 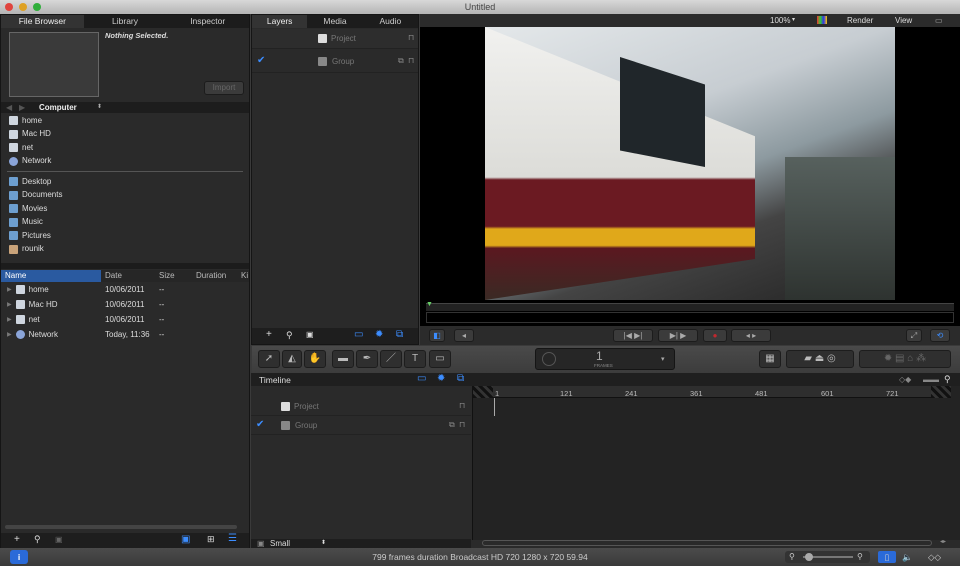 What do you see at coordinates (125, 266) in the screenshot?
I see `splitter-handle` at bounding box center [125, 266].